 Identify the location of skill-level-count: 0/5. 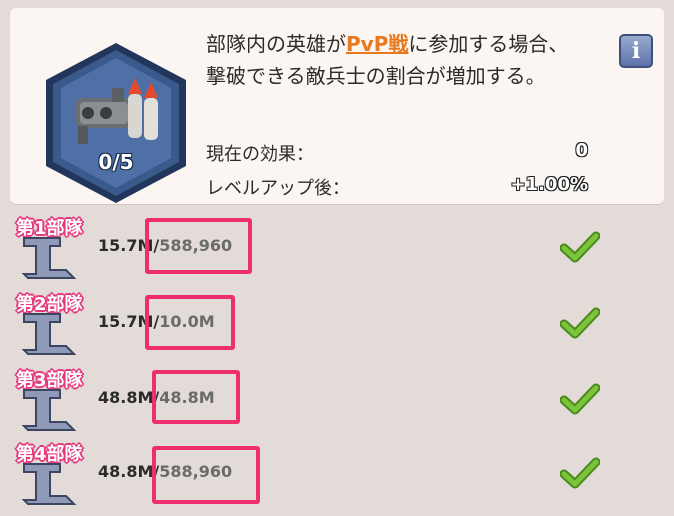
(116, 162).